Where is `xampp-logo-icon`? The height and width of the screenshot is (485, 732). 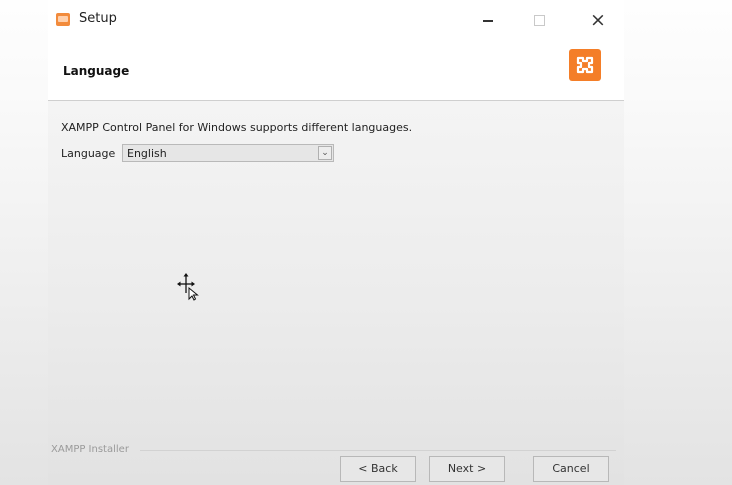
xampp-logo-icon is located at coordinates (585, 65).